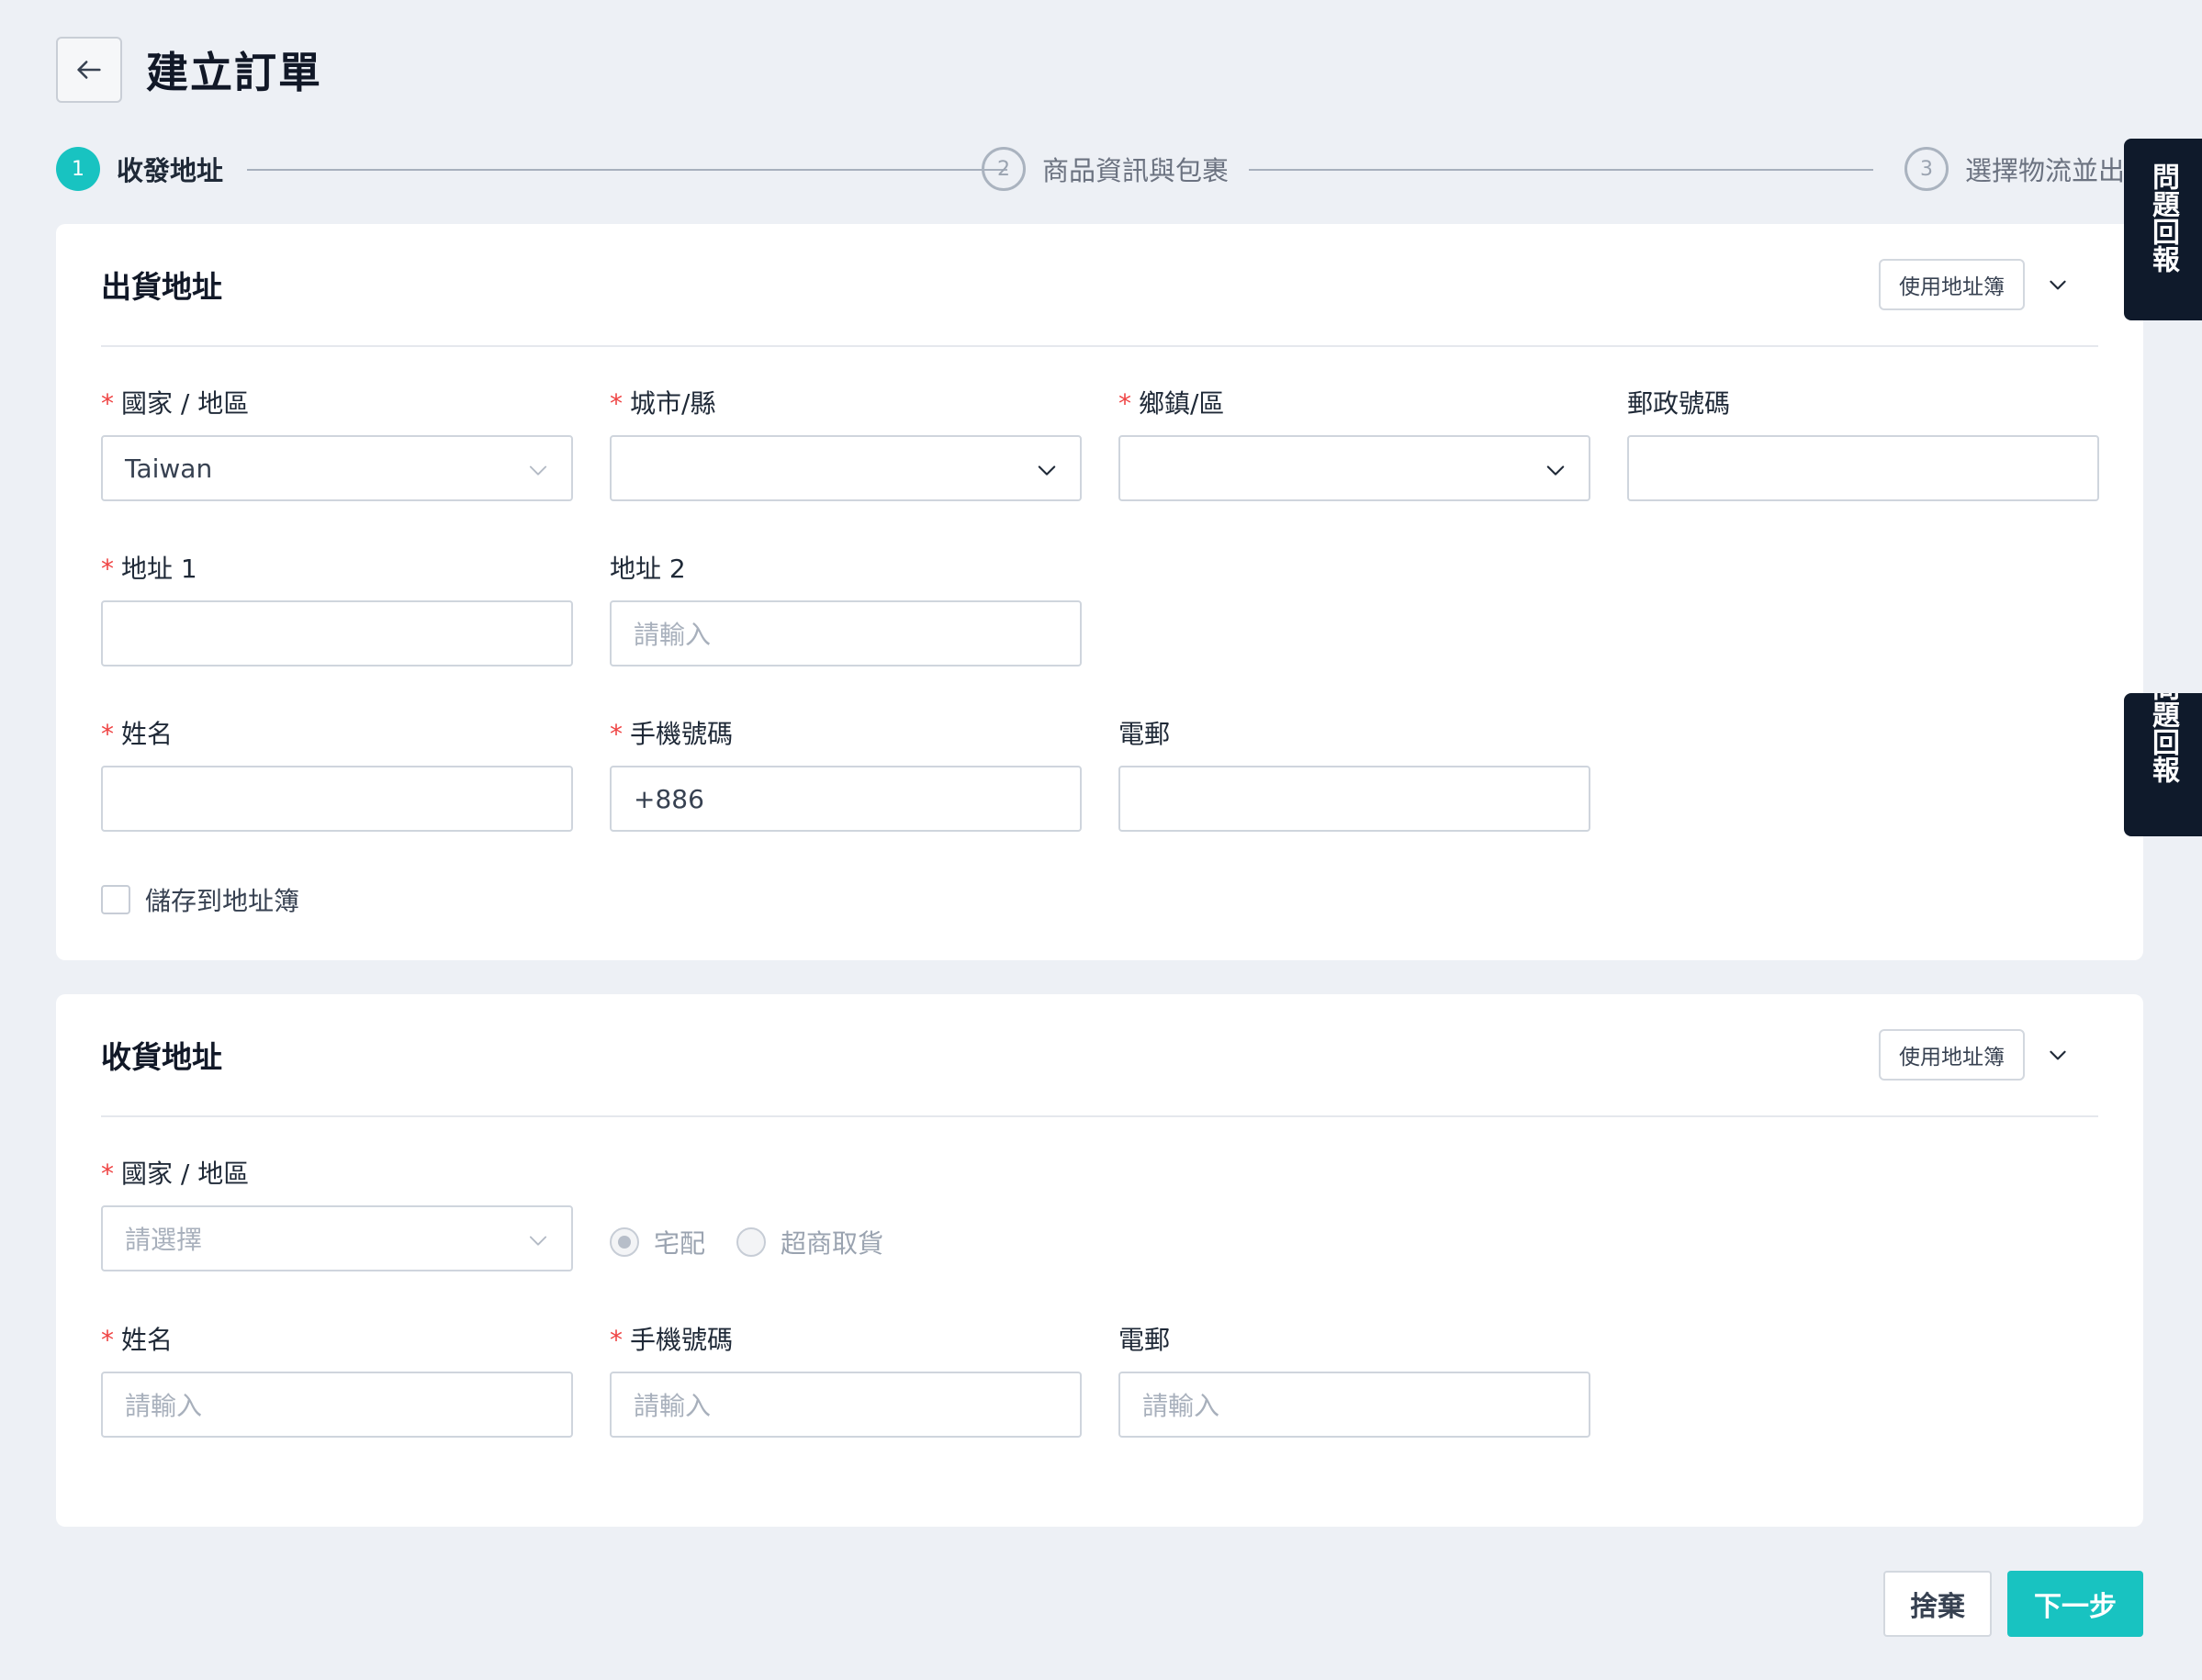 This screenshot has width=2202, height=1680. Describe the element at coordinates (680, 1243) in the screenshot. I see `home-delivery-label: 宅配` at that location.